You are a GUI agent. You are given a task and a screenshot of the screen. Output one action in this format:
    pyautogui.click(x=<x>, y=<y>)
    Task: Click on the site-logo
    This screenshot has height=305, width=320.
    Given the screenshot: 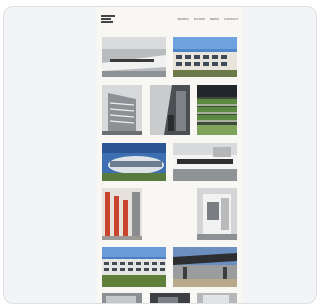 What is the action you would take?
    pyautogui.click(x=108, y=19)
    